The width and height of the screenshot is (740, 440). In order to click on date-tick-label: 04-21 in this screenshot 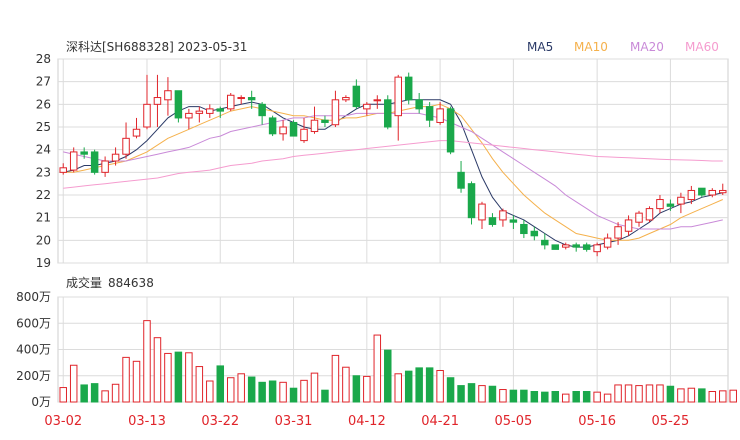, I will do `click(440, 421)`.